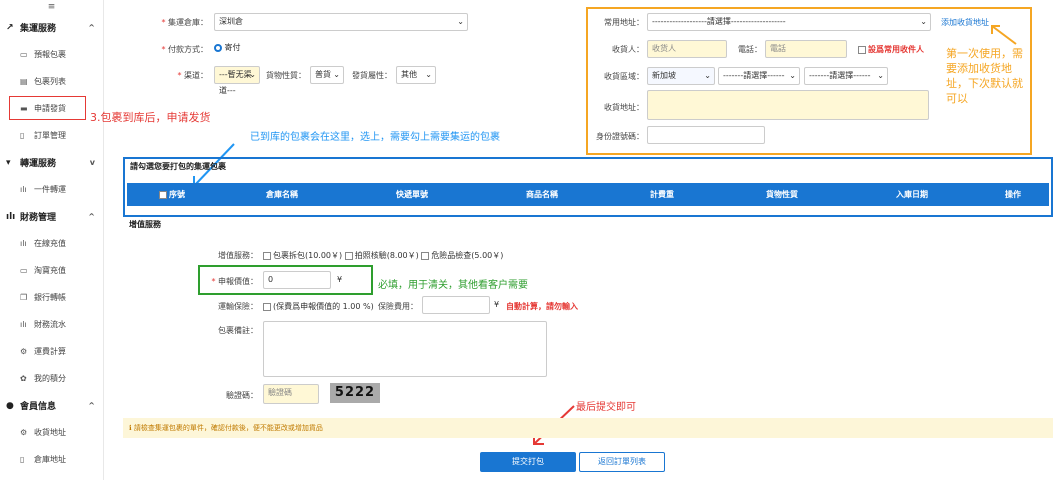 Image resolution: width=1056 pixels, height=480 pixels. Describe the element at coordinates (51, 243) in the screenshot. I see `sidebar-item-recharge: ılı 在線充值` at that location.